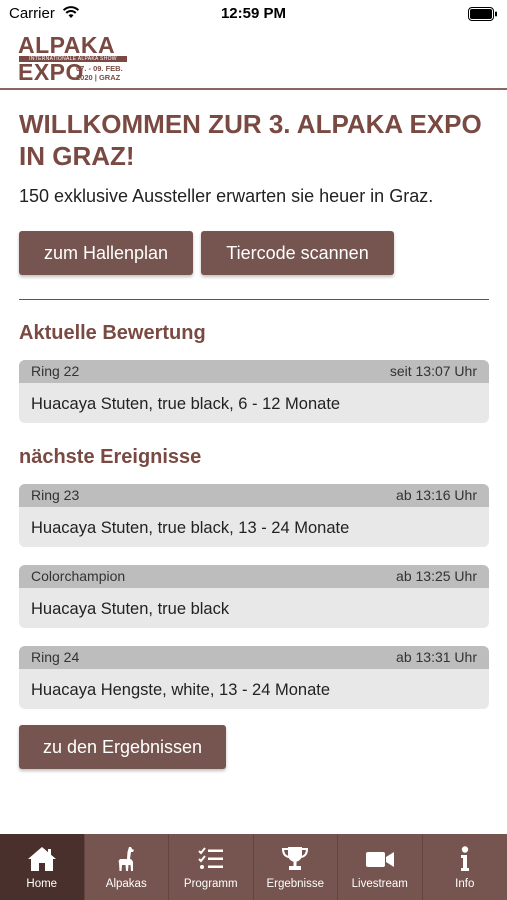  Describe the element at coordinates (130, 609) in the screenshot. I see `event-description: Huacaya Stuten, true black` at that location.